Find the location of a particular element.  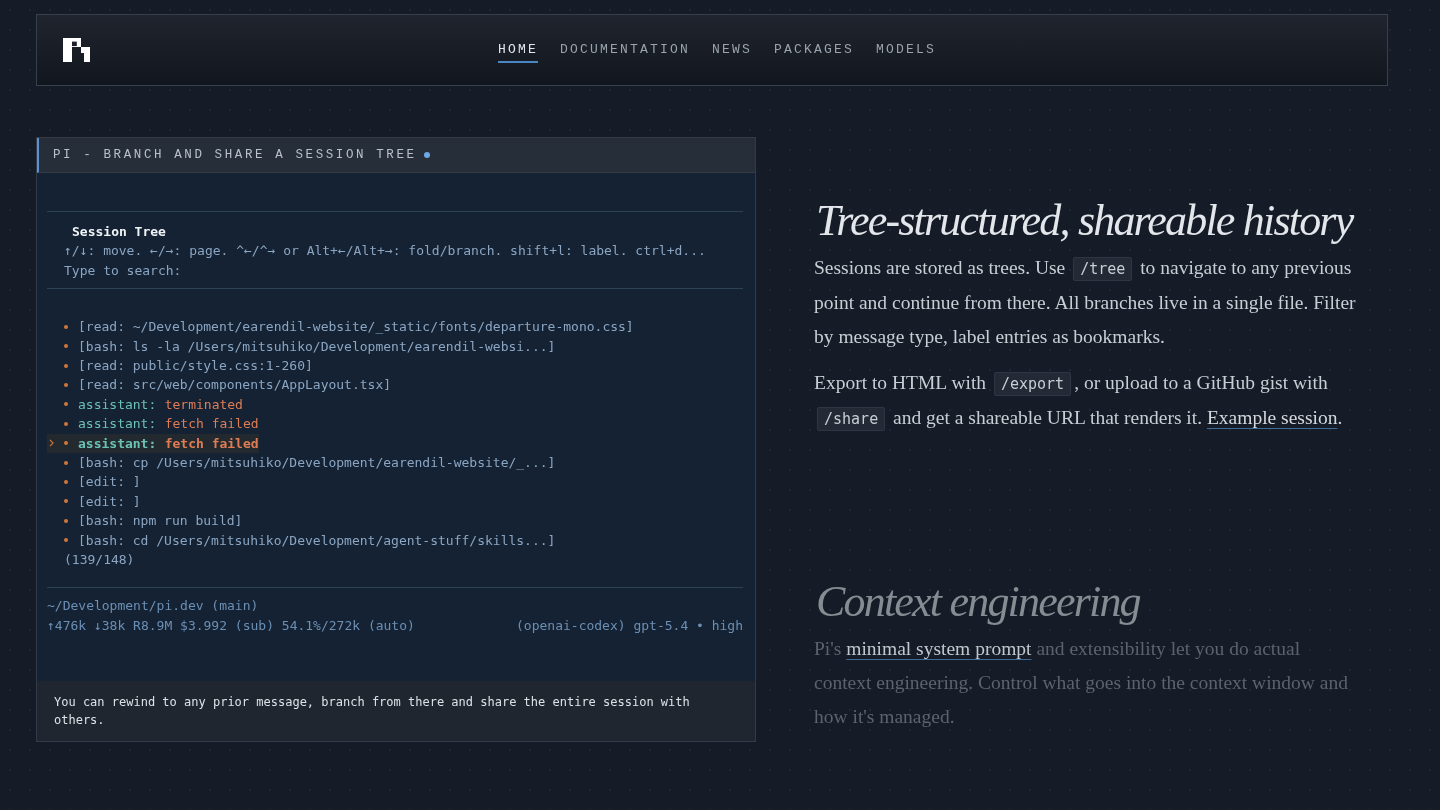

model-info: (openai-codex) gpt-5.4 • high is located at coordinates (629, 625).